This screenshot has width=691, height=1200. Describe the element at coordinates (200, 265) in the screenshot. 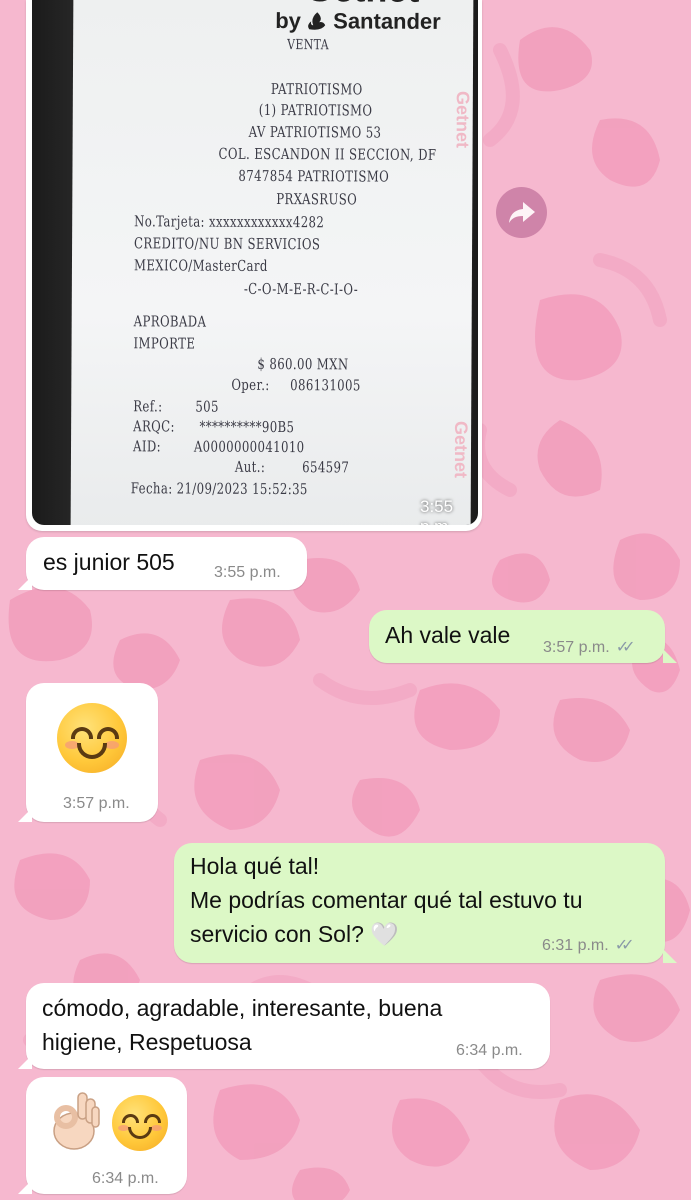

I see `receipt-card-brand: MEXICO/MasterCard` at that location.